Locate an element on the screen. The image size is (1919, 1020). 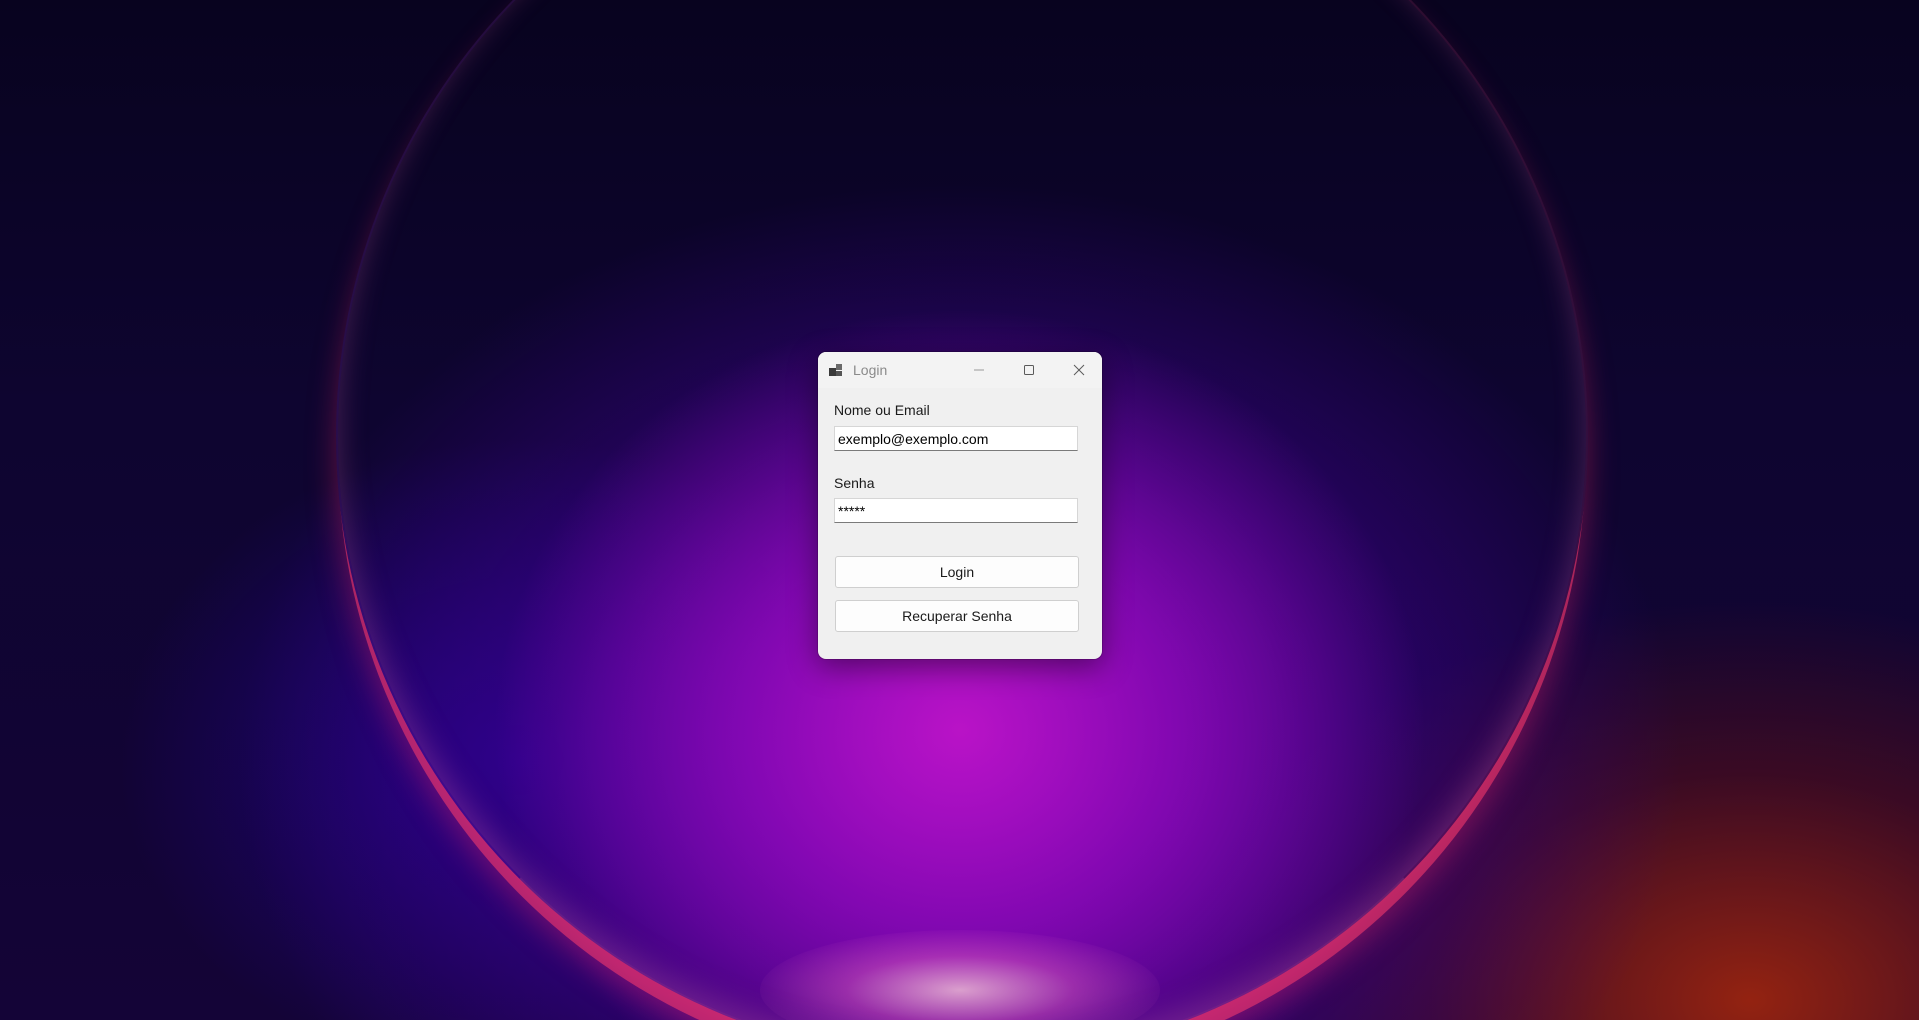
close-icon is located at coordinates (1079, 370).